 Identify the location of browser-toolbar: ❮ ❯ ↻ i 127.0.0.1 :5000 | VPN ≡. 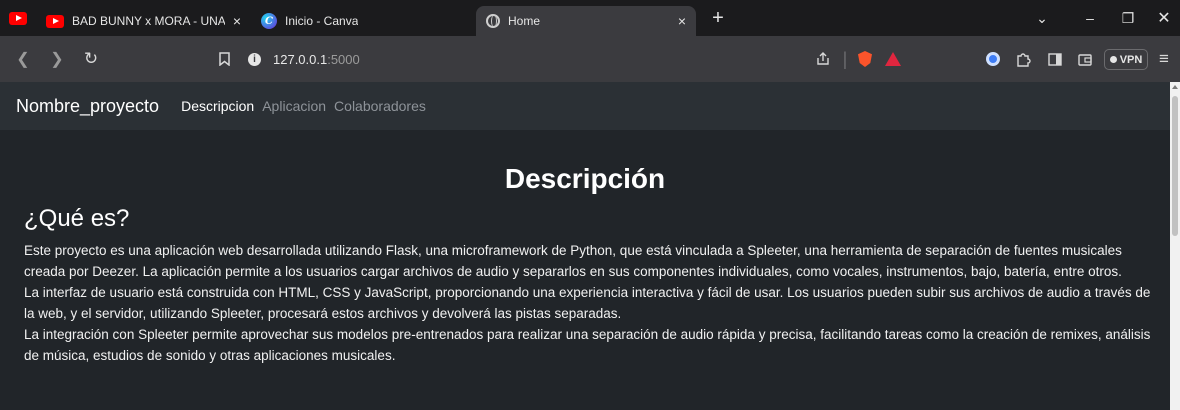
(590, 59).